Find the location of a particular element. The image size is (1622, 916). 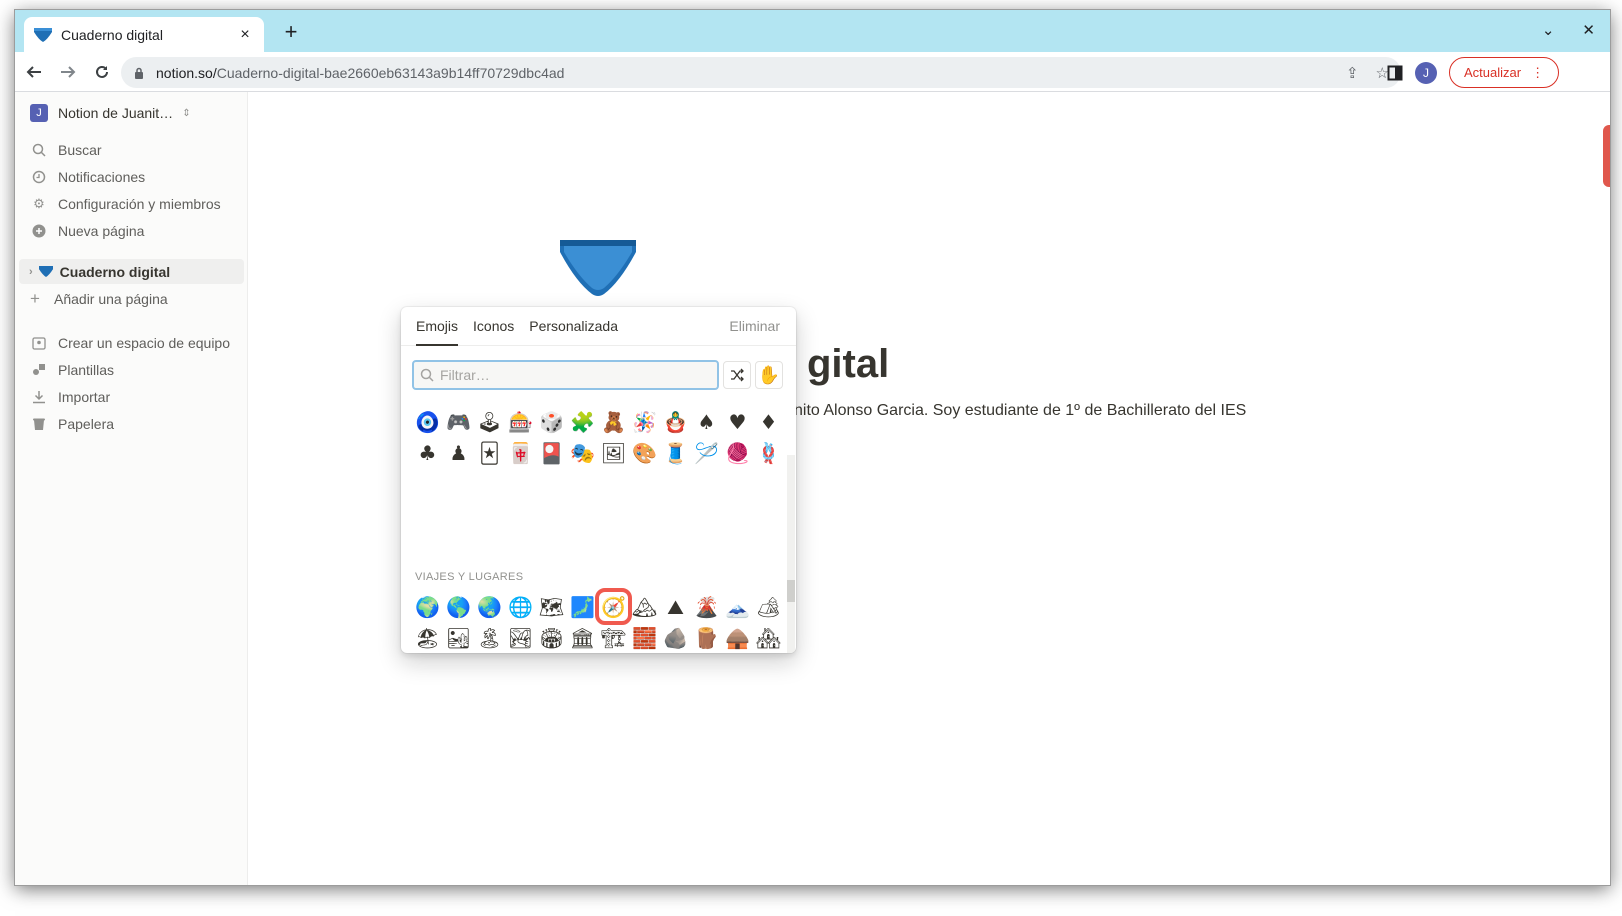

emoji-row: ♣ ♟ 🃏 🀄 🎴 🎭 🖼 🎨 🧵 🪡 🧶 🪢 is located at coordinates (598, 452).